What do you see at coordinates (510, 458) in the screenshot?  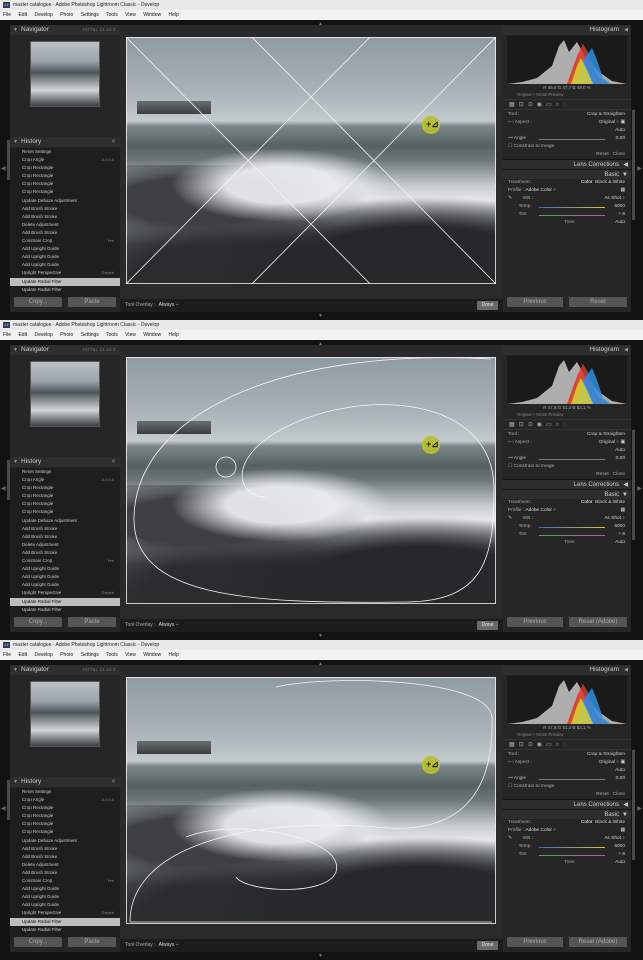 I see `level-icon: ⊶` at bounding box center [510, 458].